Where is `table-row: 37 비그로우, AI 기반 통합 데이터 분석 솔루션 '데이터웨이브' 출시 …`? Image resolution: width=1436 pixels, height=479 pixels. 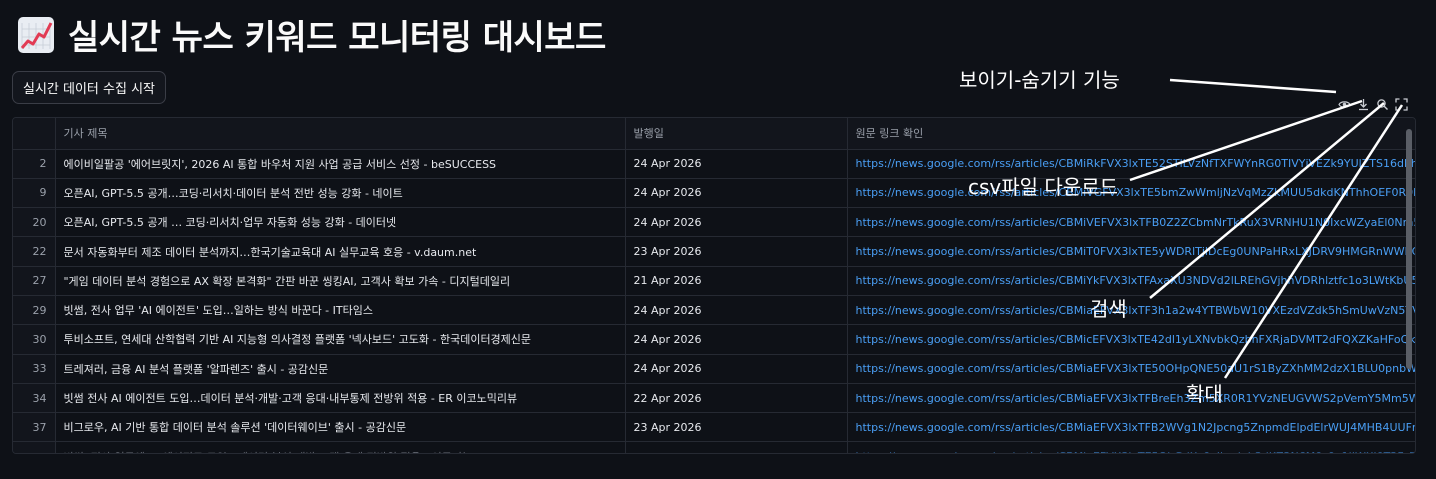
table-row: 37 비그로우, AI 기반 통합 데이터 분석 솔루션 '데이터웨이브' 출시 … is located at coordinates (714, 427).